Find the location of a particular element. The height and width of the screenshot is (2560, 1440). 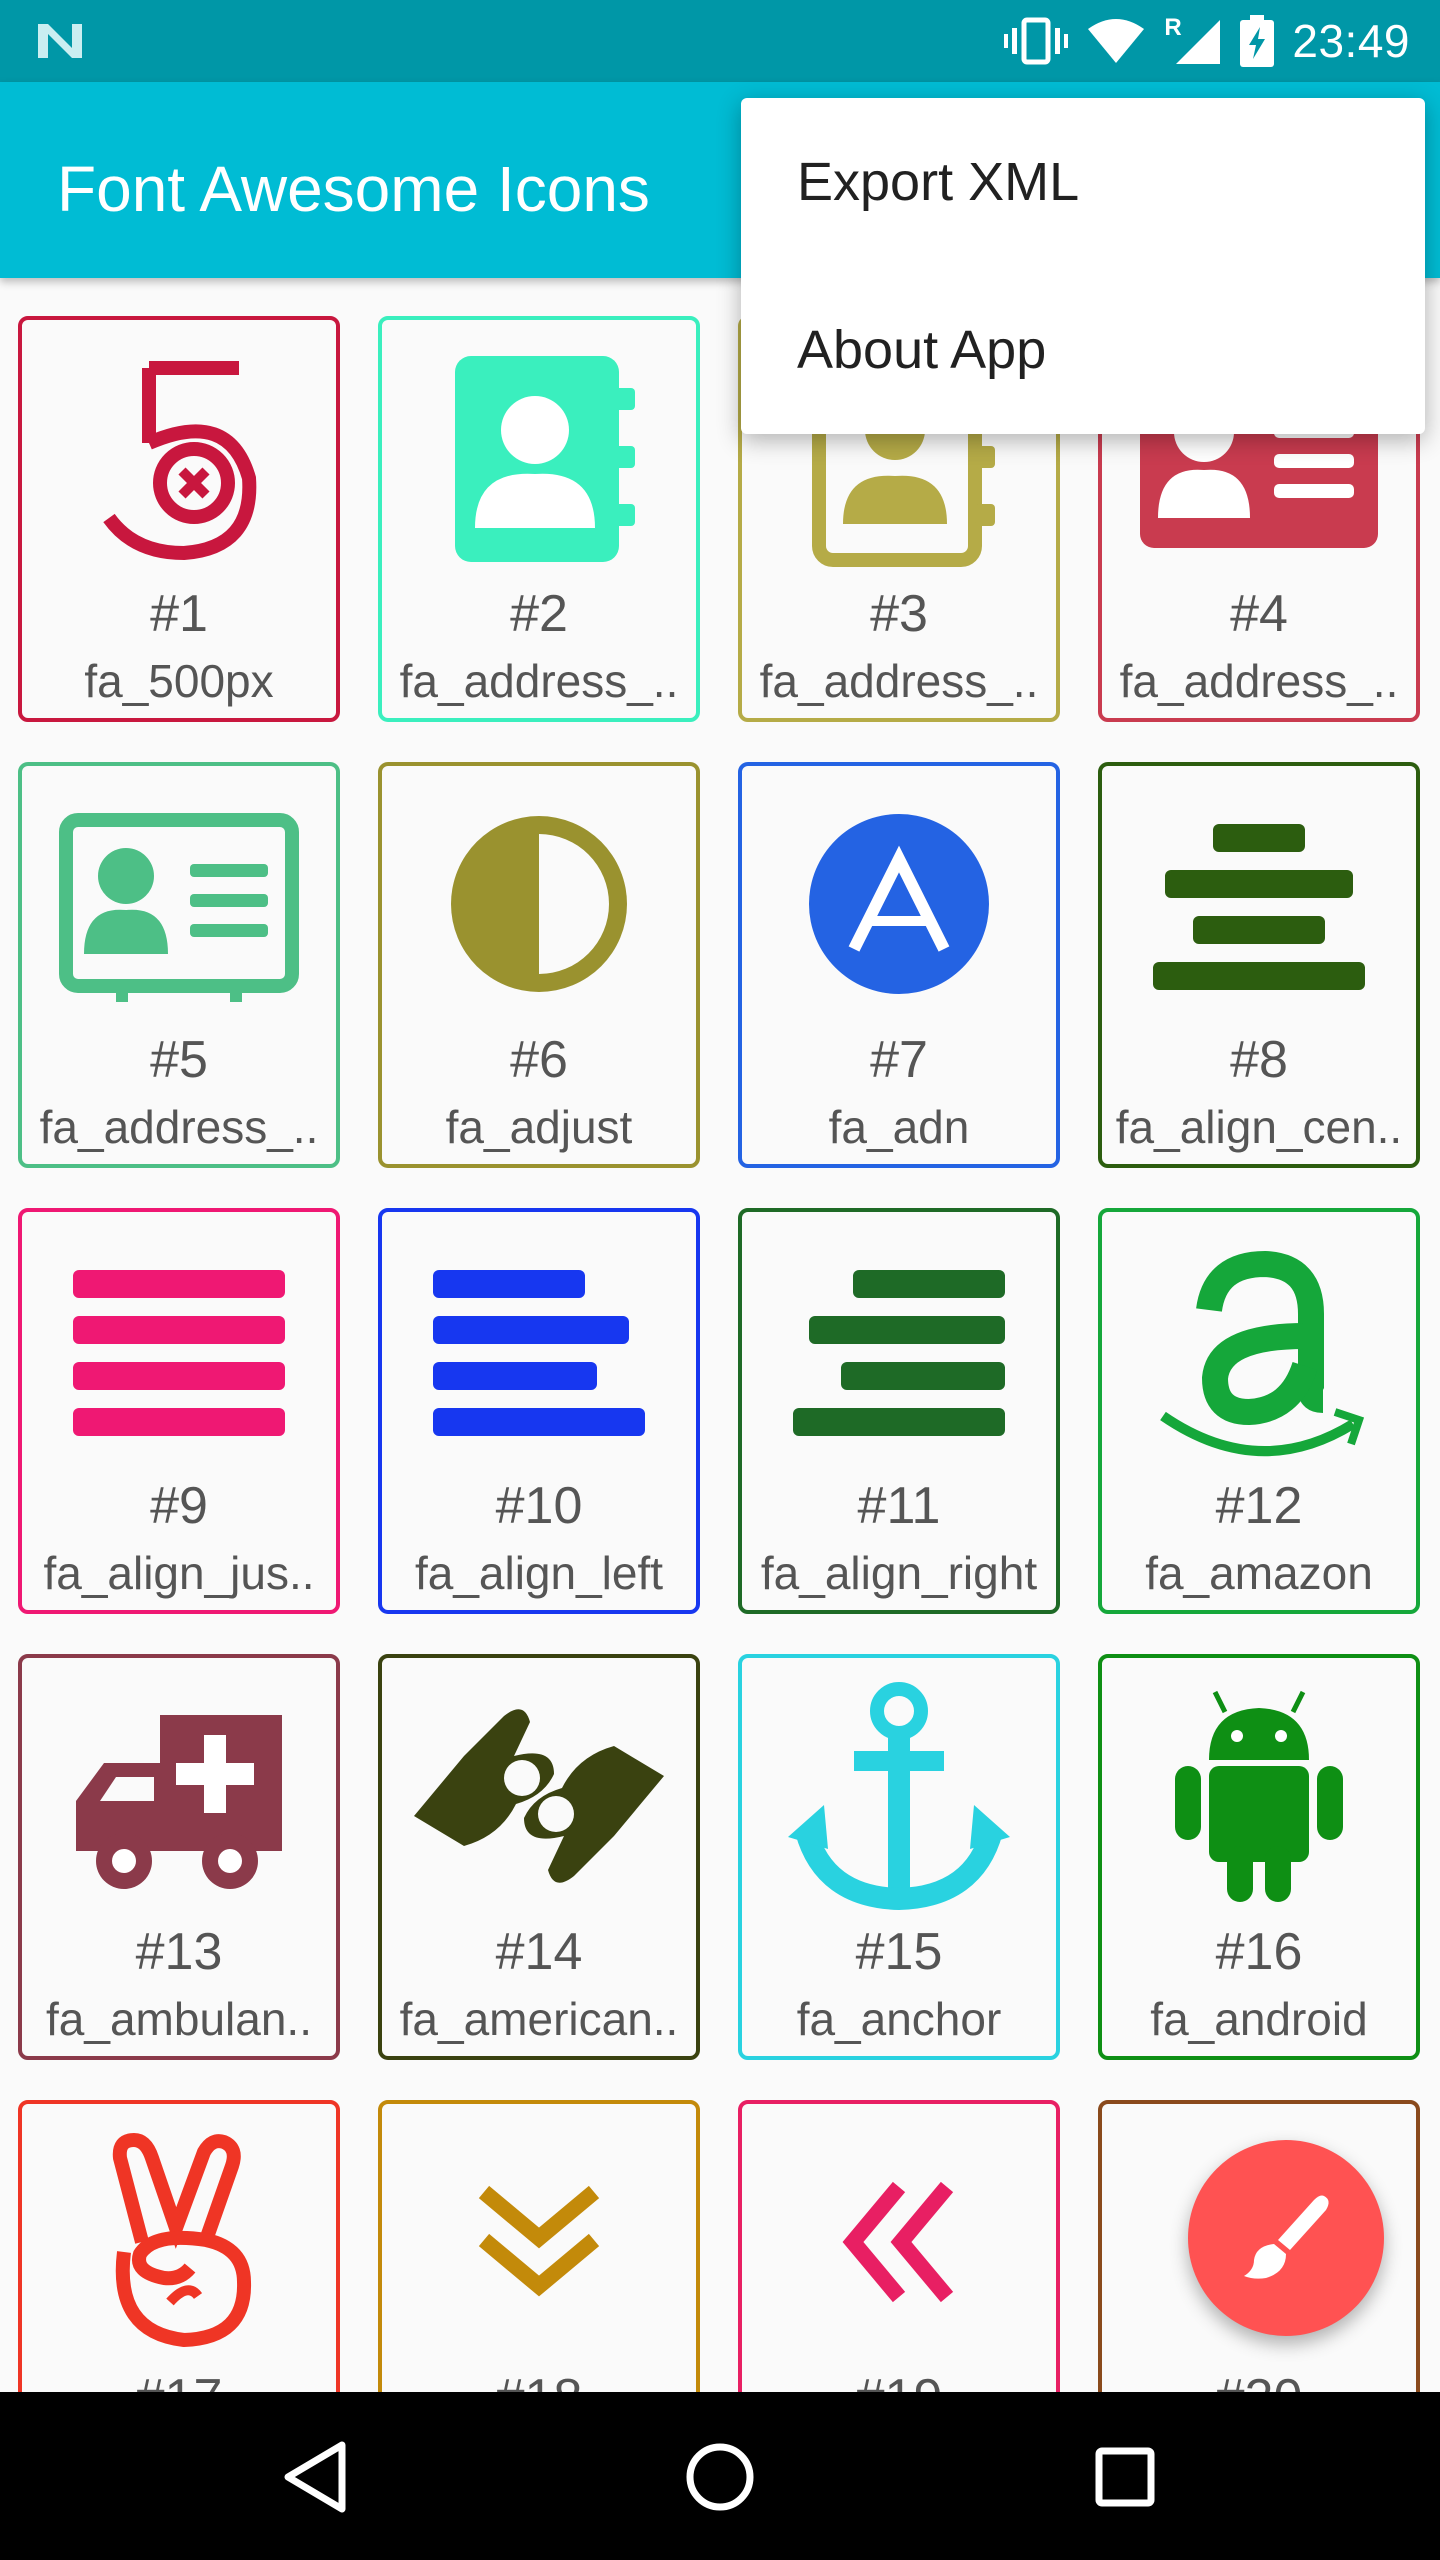

align-center-icon is located at coordinates (1259, 904).